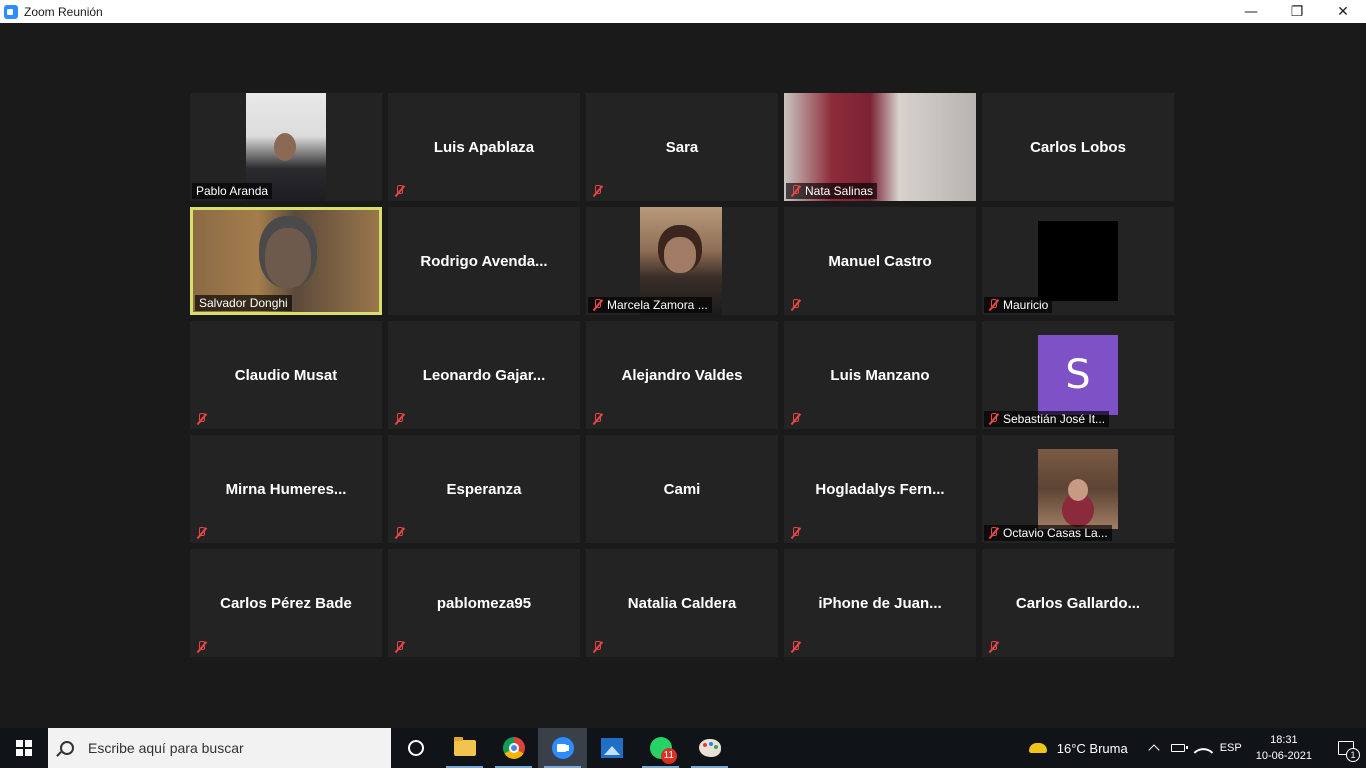 This screenshot has height=768, width=1366. I want to click on participant-tile: Carlos Lobos, so click(1078, 147).